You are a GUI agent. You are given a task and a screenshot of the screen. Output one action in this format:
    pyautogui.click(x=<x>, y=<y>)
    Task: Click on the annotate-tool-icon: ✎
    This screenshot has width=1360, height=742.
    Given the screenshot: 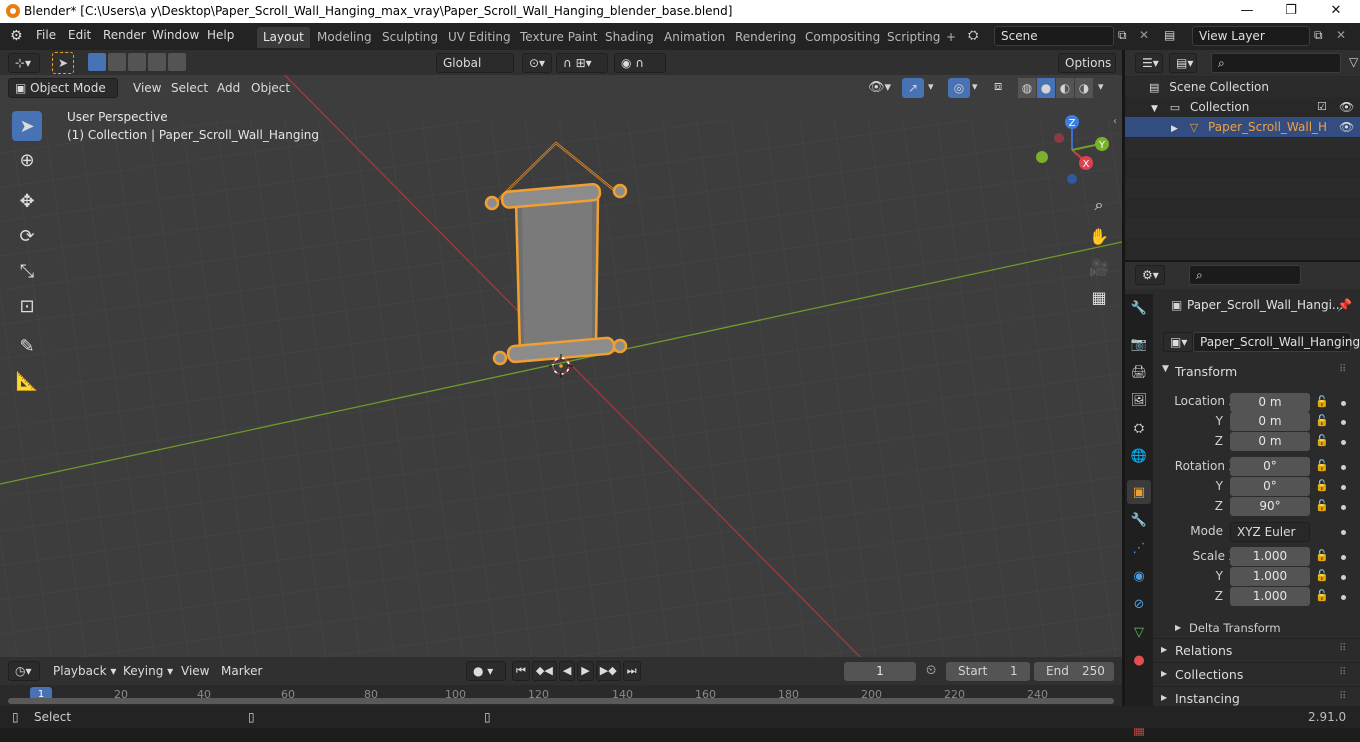 What is the action you would take?
    pyautogui.click(x=27, y=346)
    